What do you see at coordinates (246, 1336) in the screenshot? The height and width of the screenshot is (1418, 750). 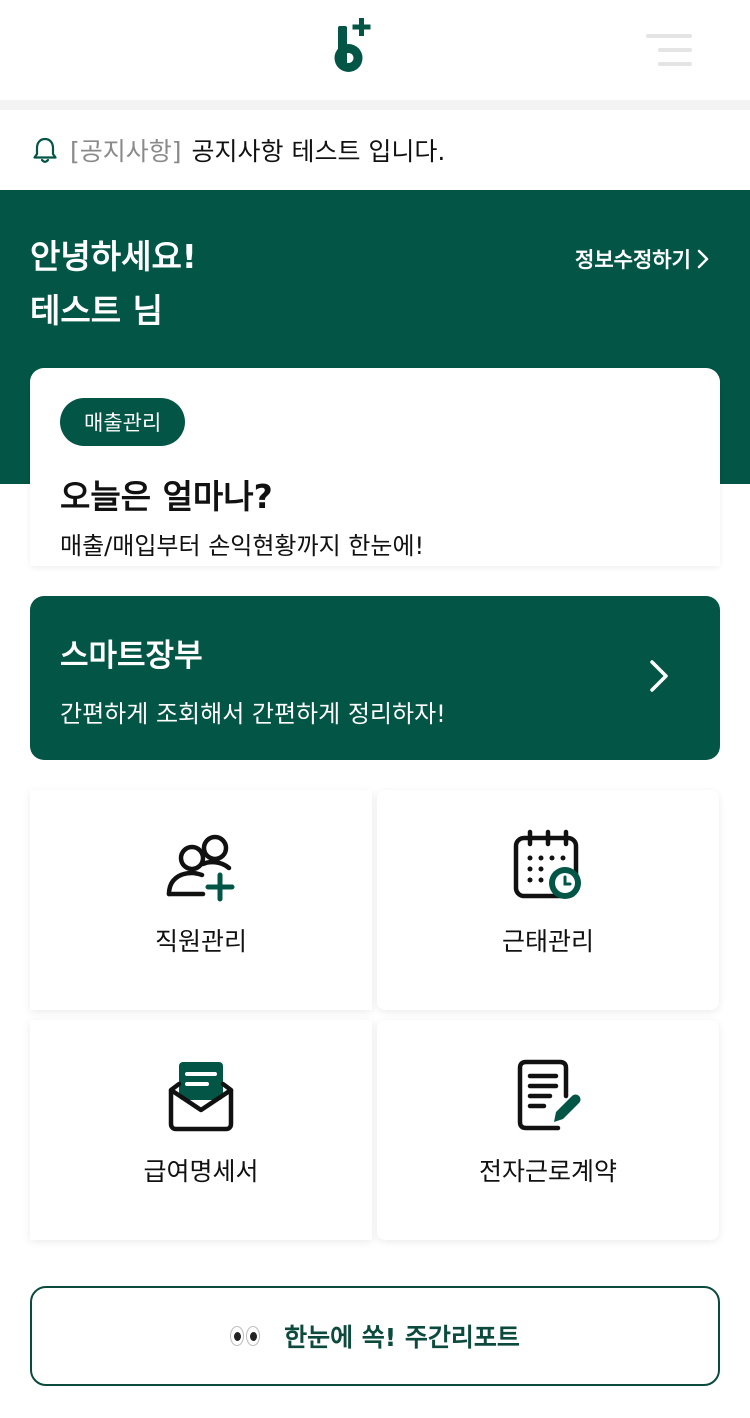 I see `eyes-icon` at bounding box center [246, 1336].